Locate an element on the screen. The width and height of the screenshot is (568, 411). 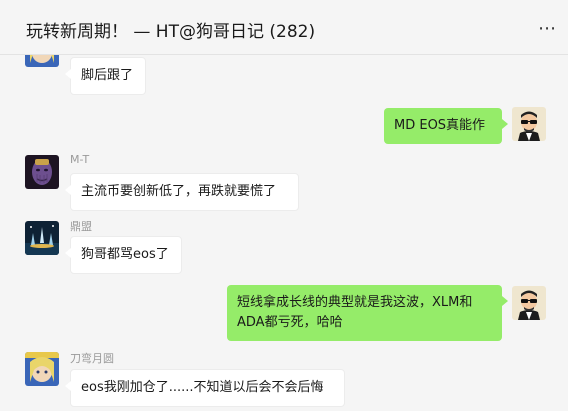
message-bubble: 主流币要创新低了，再跌就要慌了 is located at coordinates (182, 192).